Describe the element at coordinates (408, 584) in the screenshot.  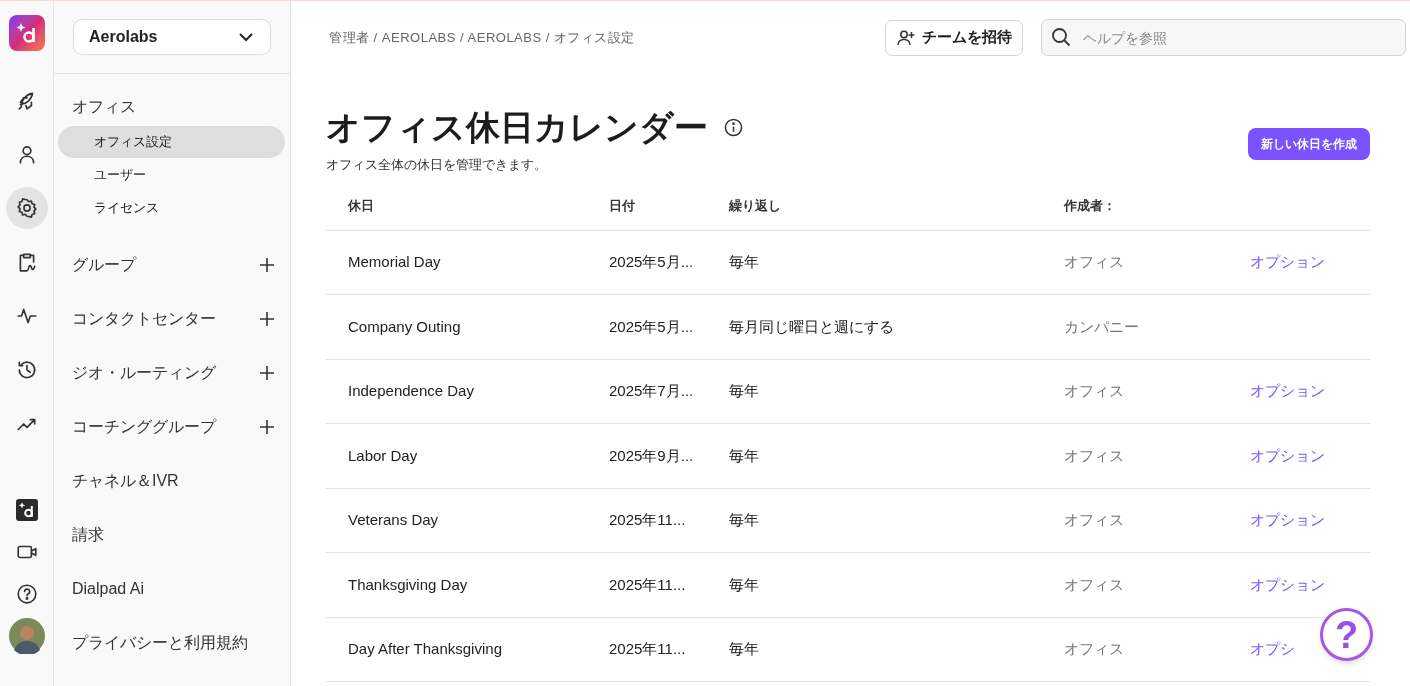
I see `holiday-cell: Thanksgiving Day` at that location.